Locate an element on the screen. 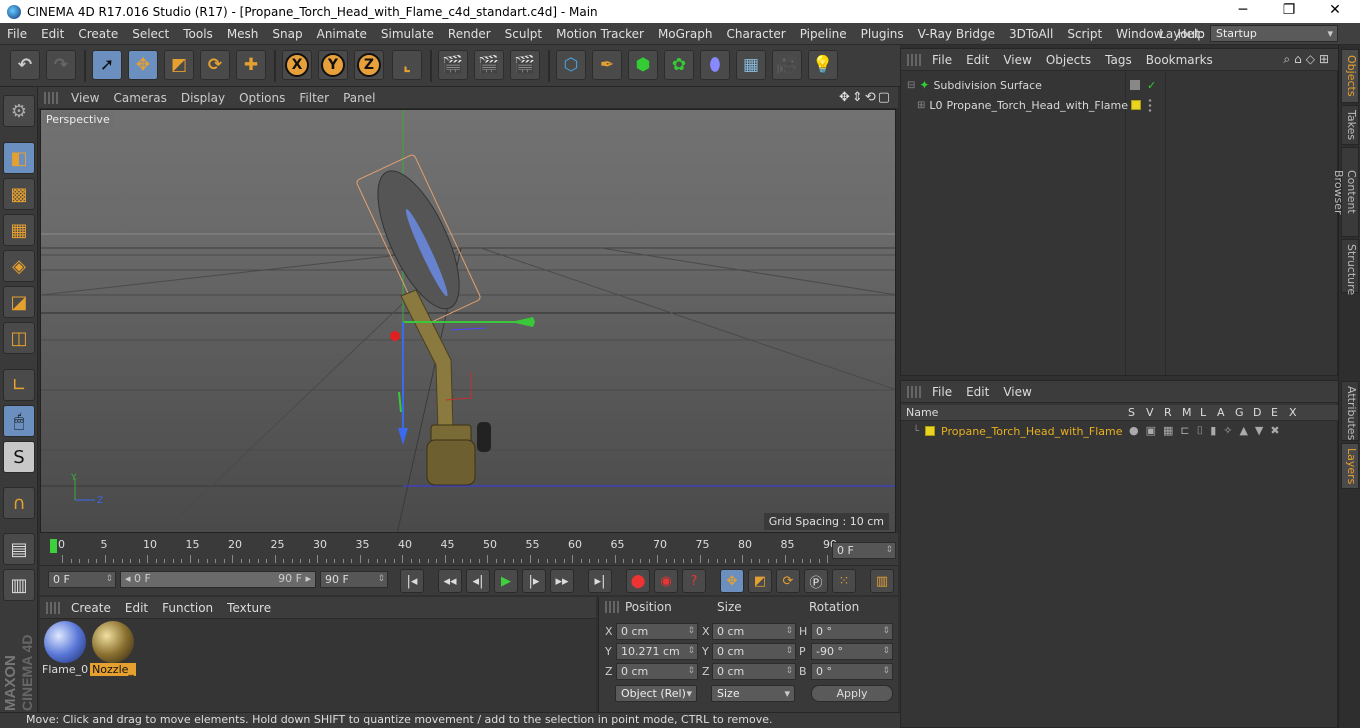 This screenshot has height=728, width=1360. camera-icon: 🎥 is located at coordinates (787, 65).